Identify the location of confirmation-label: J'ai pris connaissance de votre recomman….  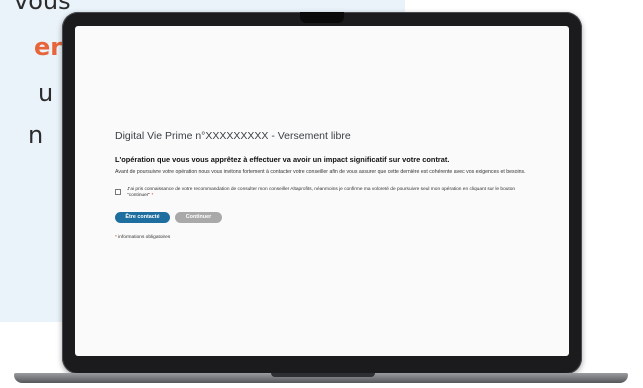
(329, 193).